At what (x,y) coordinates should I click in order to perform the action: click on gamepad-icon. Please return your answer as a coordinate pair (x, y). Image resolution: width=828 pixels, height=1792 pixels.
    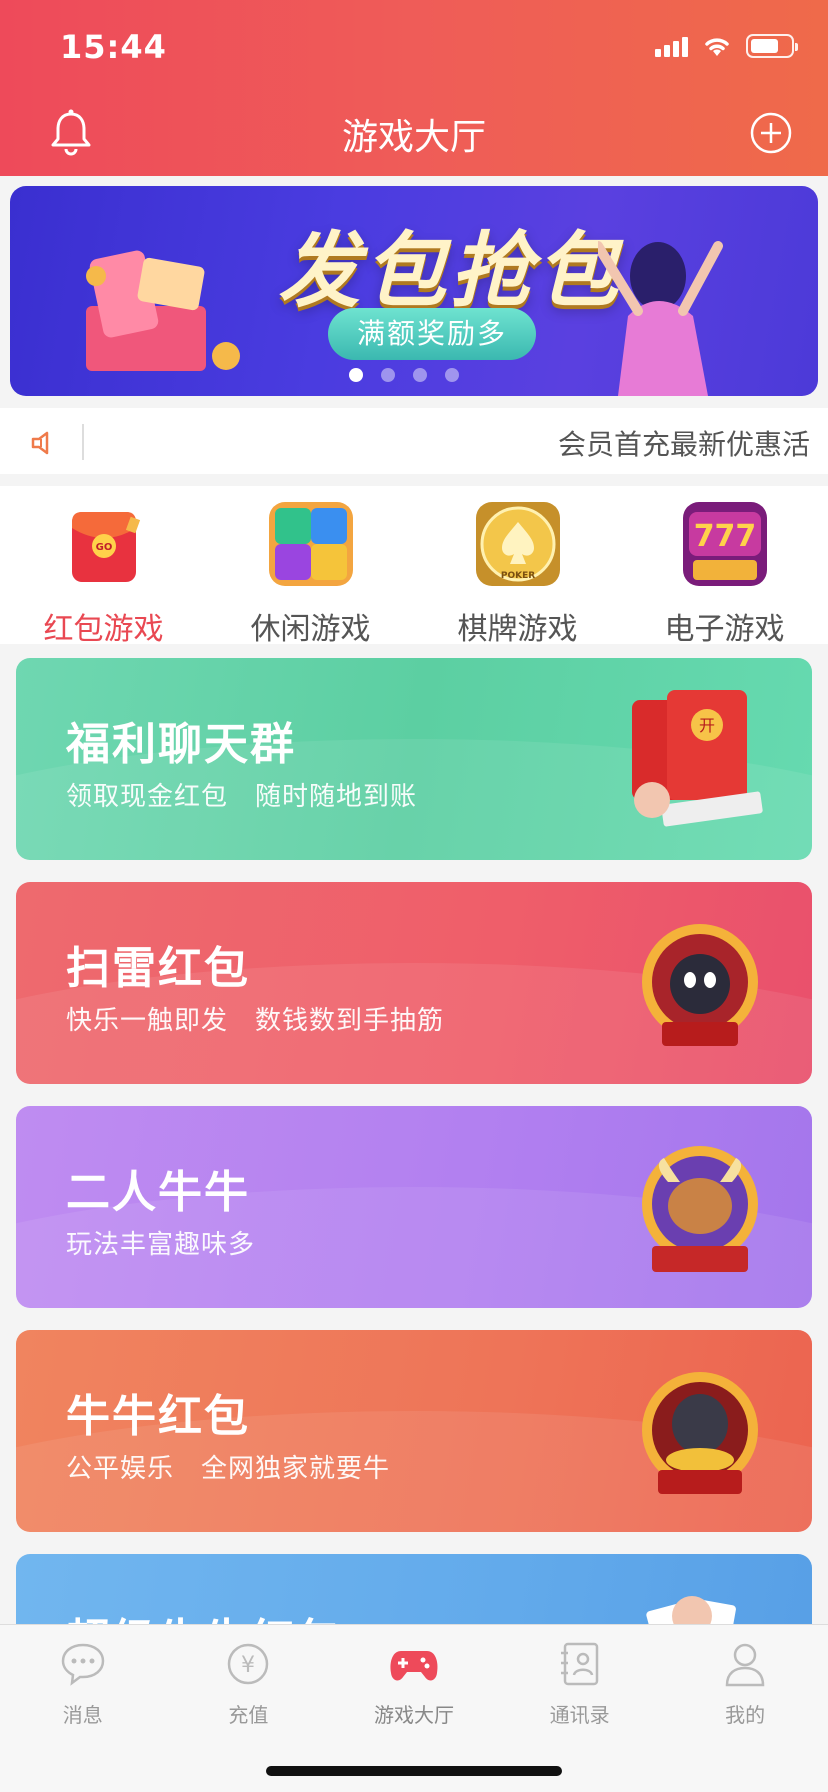
    Looking at the image, I should click on (414, 1666).